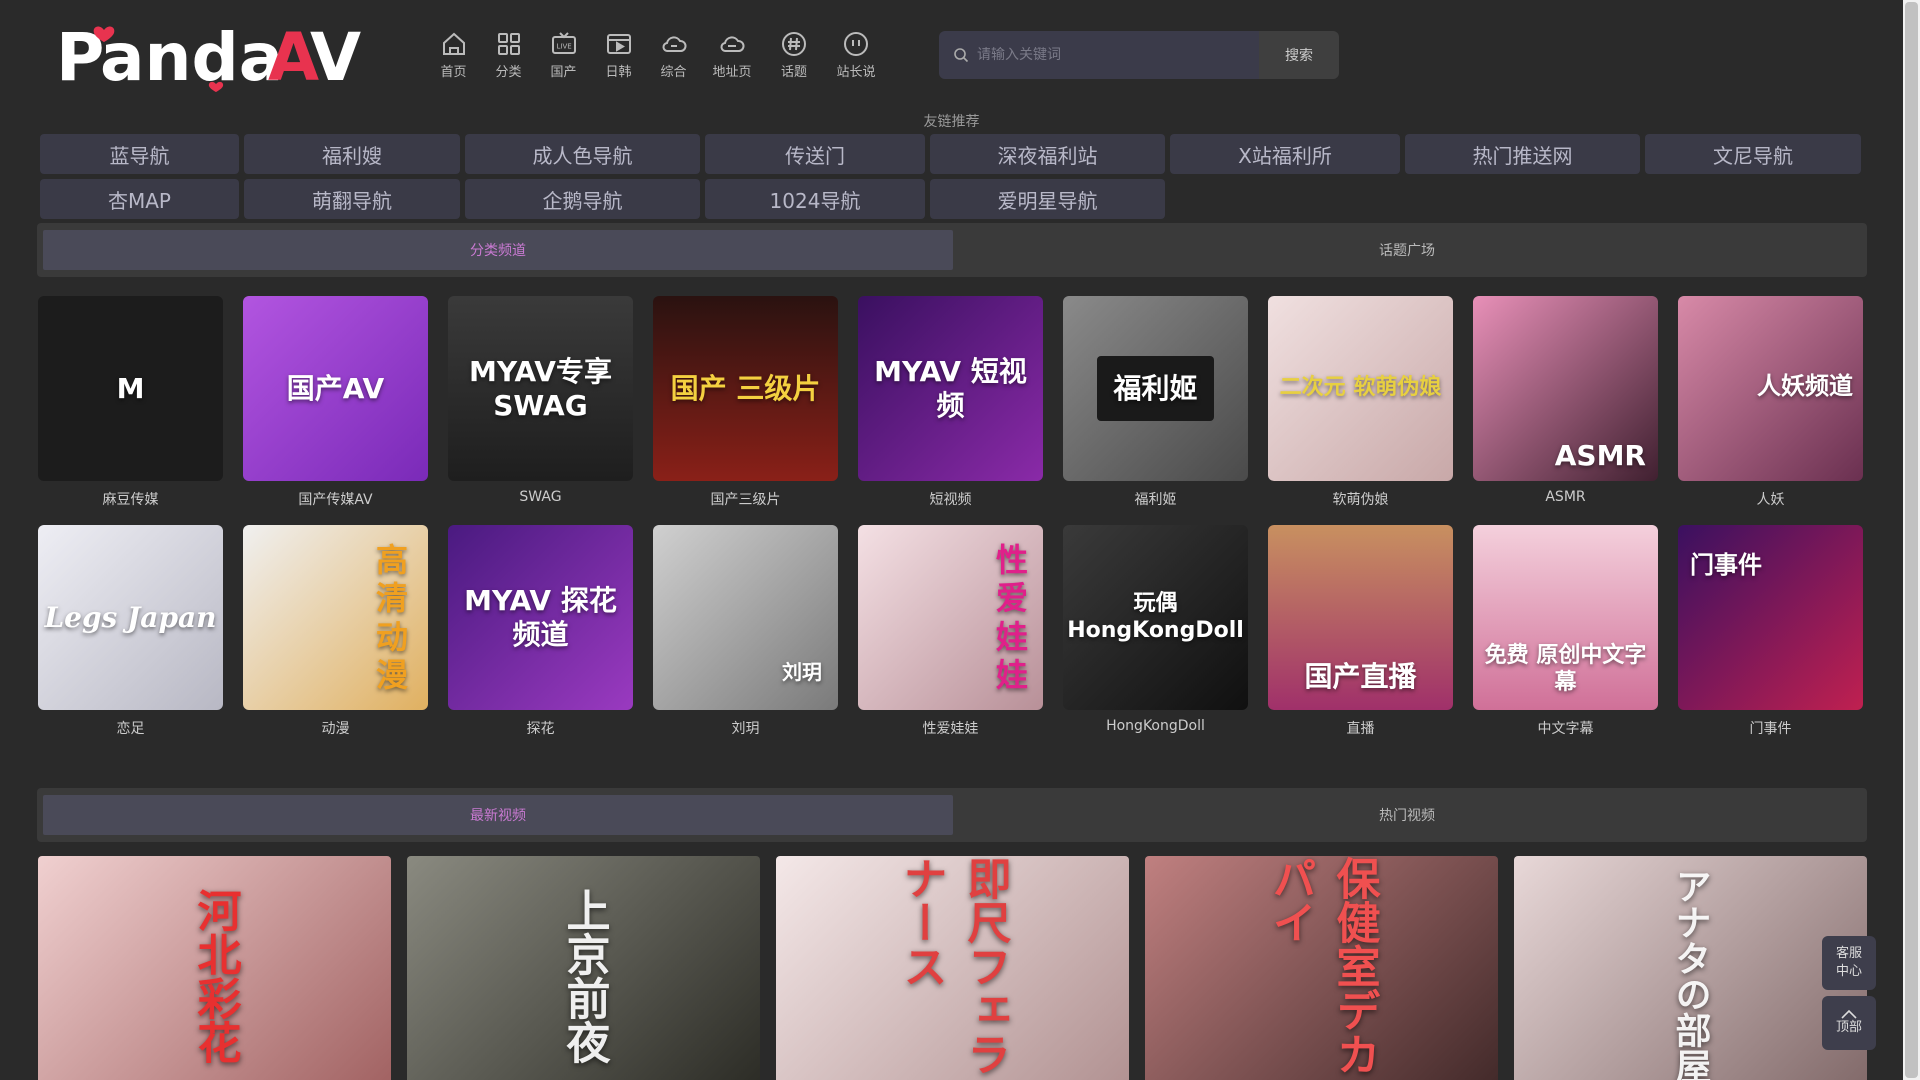  I want to click on category-thumb: MYAV专享 SWAG, so click(540, 388).